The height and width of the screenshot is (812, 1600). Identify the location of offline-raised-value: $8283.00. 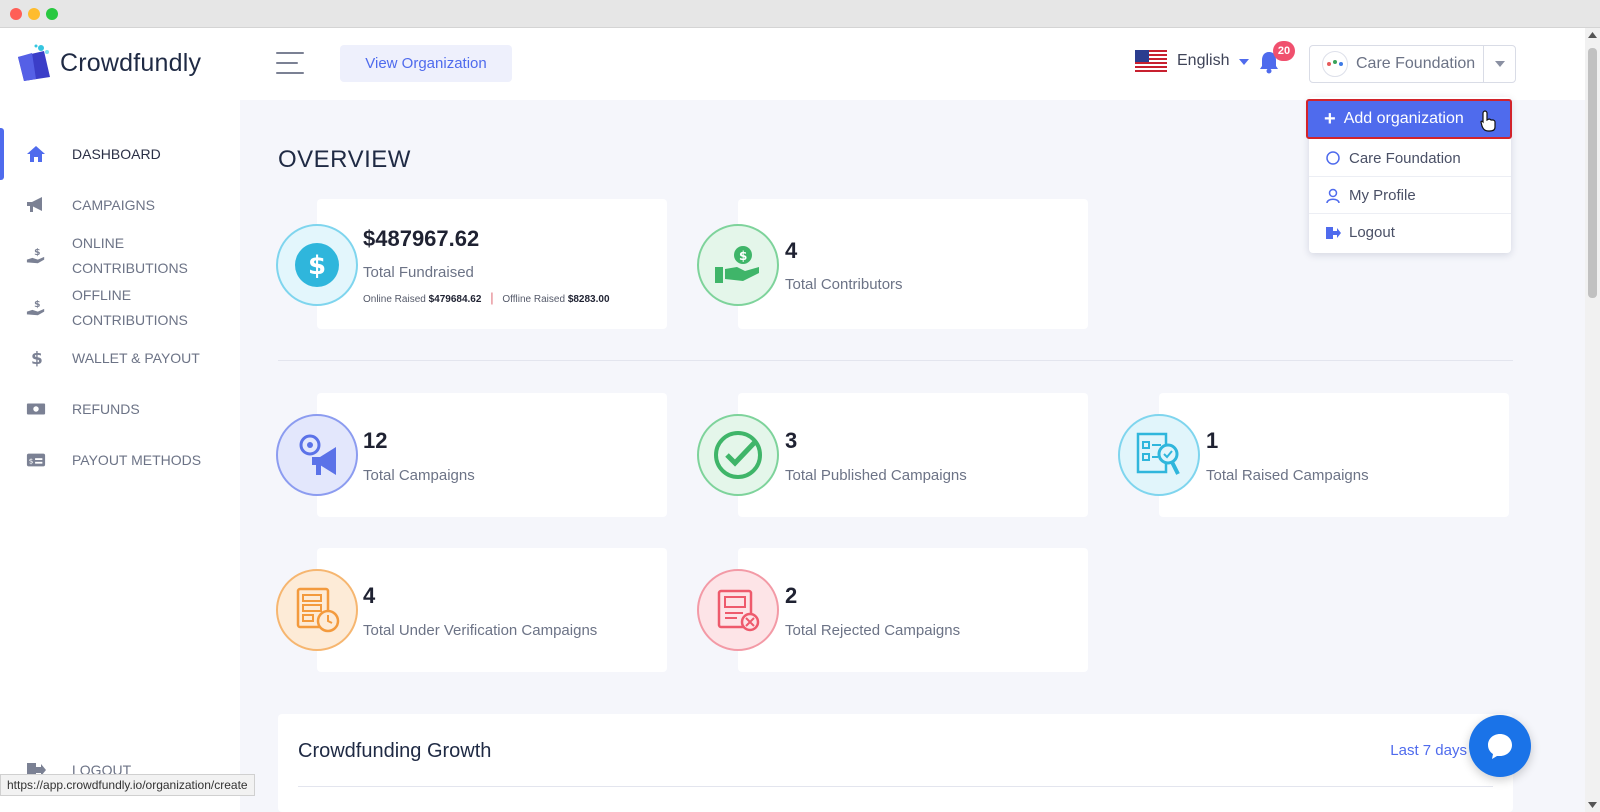
(588, 299).